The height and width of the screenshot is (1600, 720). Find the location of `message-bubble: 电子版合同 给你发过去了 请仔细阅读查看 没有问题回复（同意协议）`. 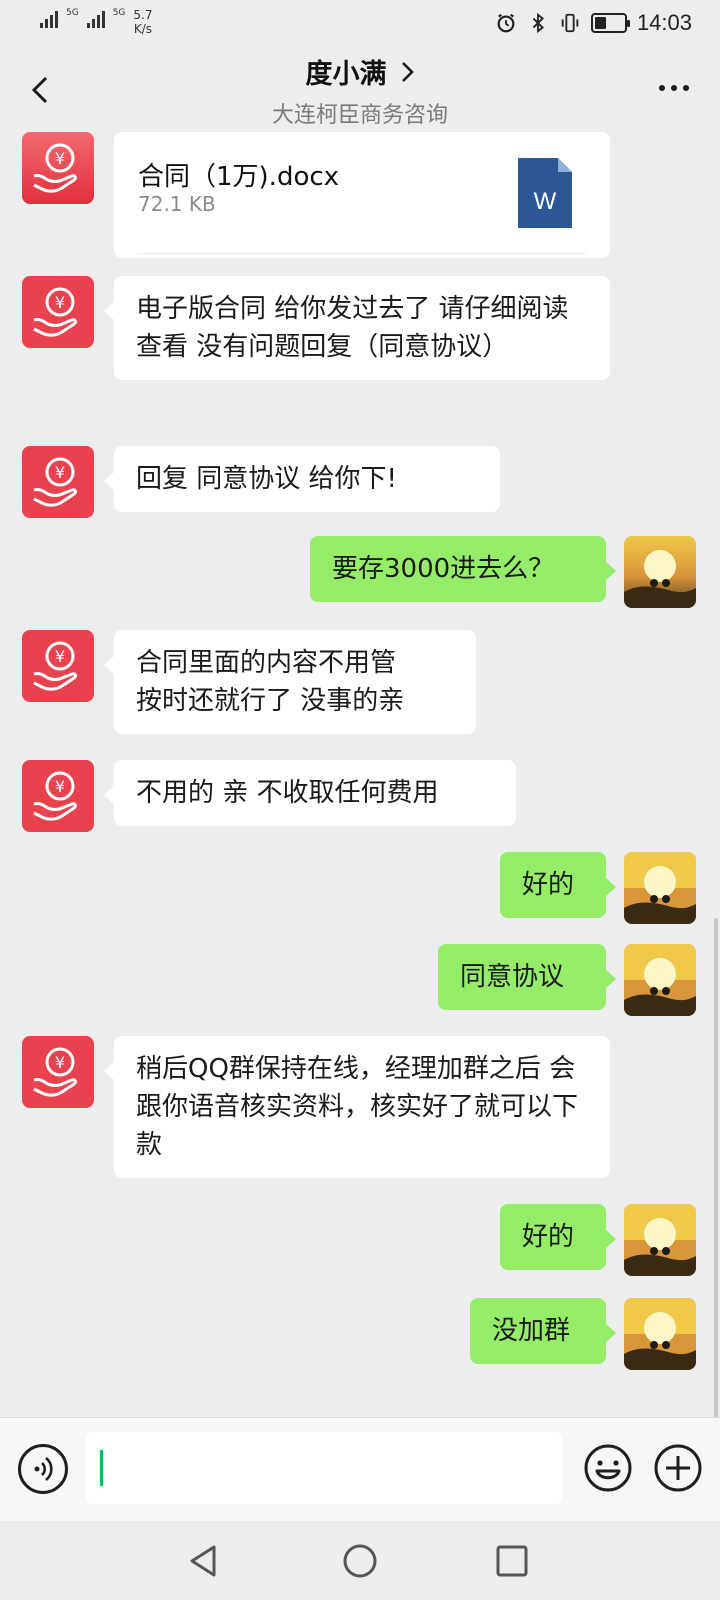

message-bubble: 电子版合同 给你发过去了 请仔细阅读查看 没有问题回复（同意协议） is located at coordinates (357, 328).